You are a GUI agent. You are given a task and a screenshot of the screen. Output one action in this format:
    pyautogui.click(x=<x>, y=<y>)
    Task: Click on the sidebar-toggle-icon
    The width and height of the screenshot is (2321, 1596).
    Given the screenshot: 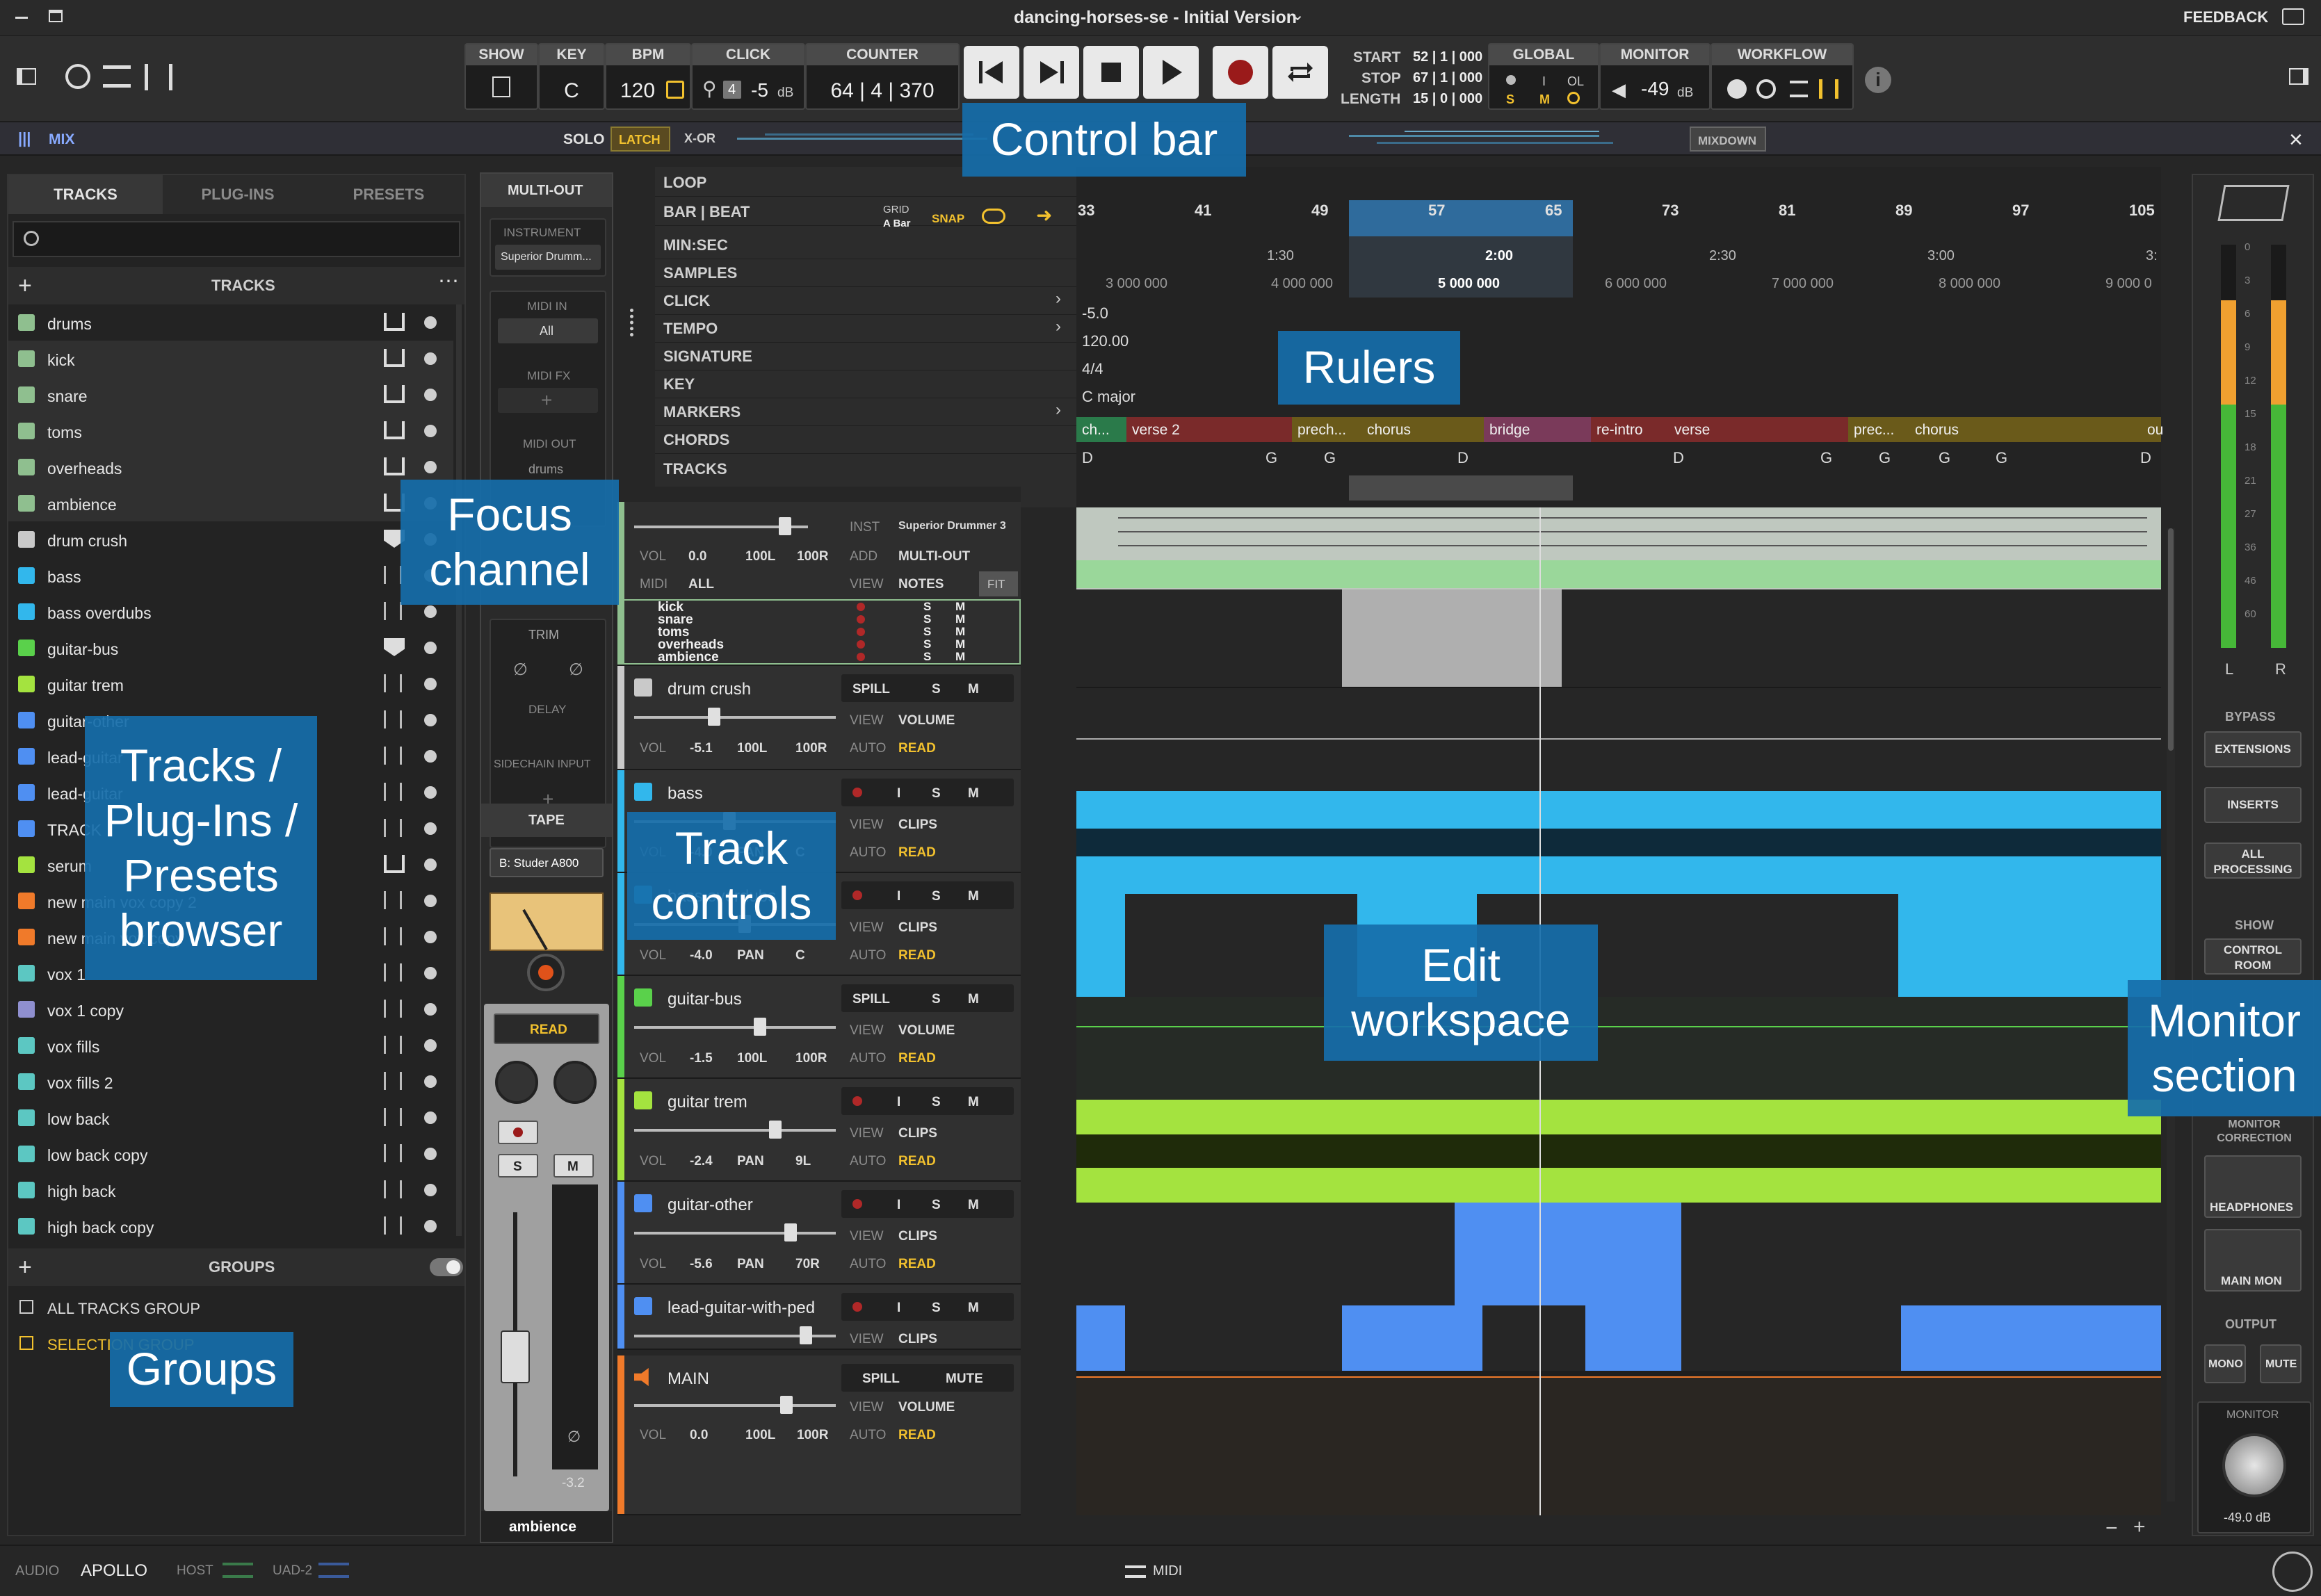 What is the action you would take?
    pyautogui.click(x=26, y=76)
    